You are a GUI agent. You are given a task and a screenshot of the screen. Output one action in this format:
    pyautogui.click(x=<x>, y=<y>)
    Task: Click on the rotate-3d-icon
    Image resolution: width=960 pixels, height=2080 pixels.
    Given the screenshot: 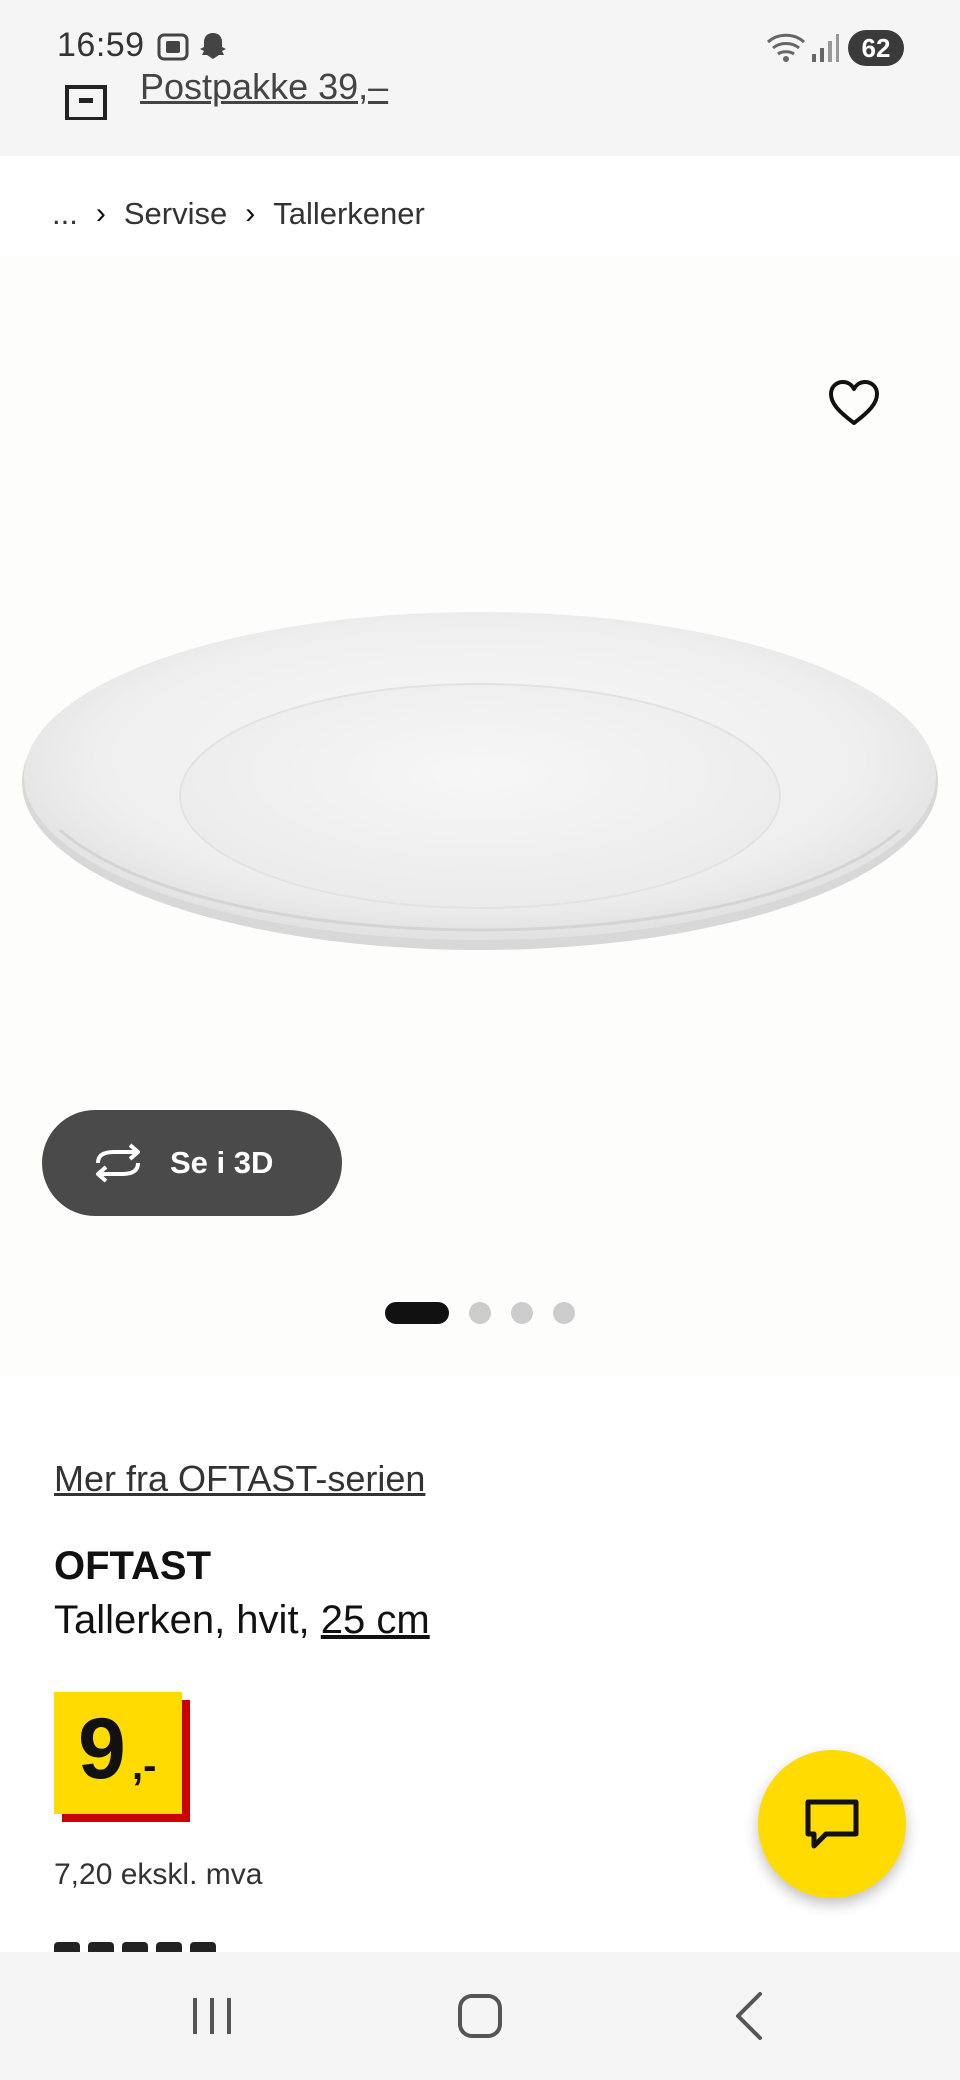 What is the action you would take?
    pyautogui.click(x=118, y=1163)
    